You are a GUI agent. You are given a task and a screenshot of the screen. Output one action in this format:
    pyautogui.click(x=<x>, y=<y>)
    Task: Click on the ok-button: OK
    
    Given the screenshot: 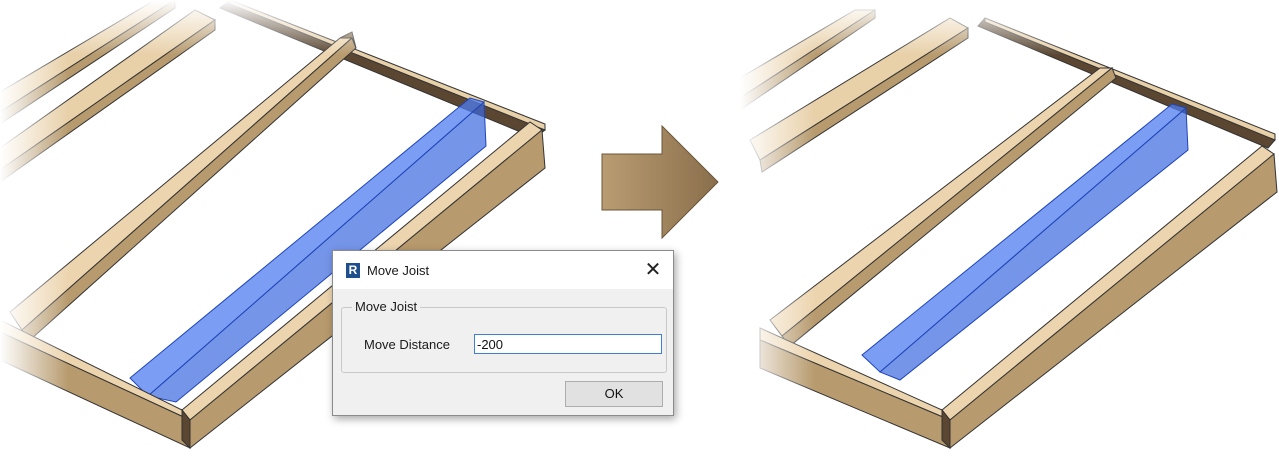 What is the action you would take?
    pyautogui.click(x=614, y=394)
    